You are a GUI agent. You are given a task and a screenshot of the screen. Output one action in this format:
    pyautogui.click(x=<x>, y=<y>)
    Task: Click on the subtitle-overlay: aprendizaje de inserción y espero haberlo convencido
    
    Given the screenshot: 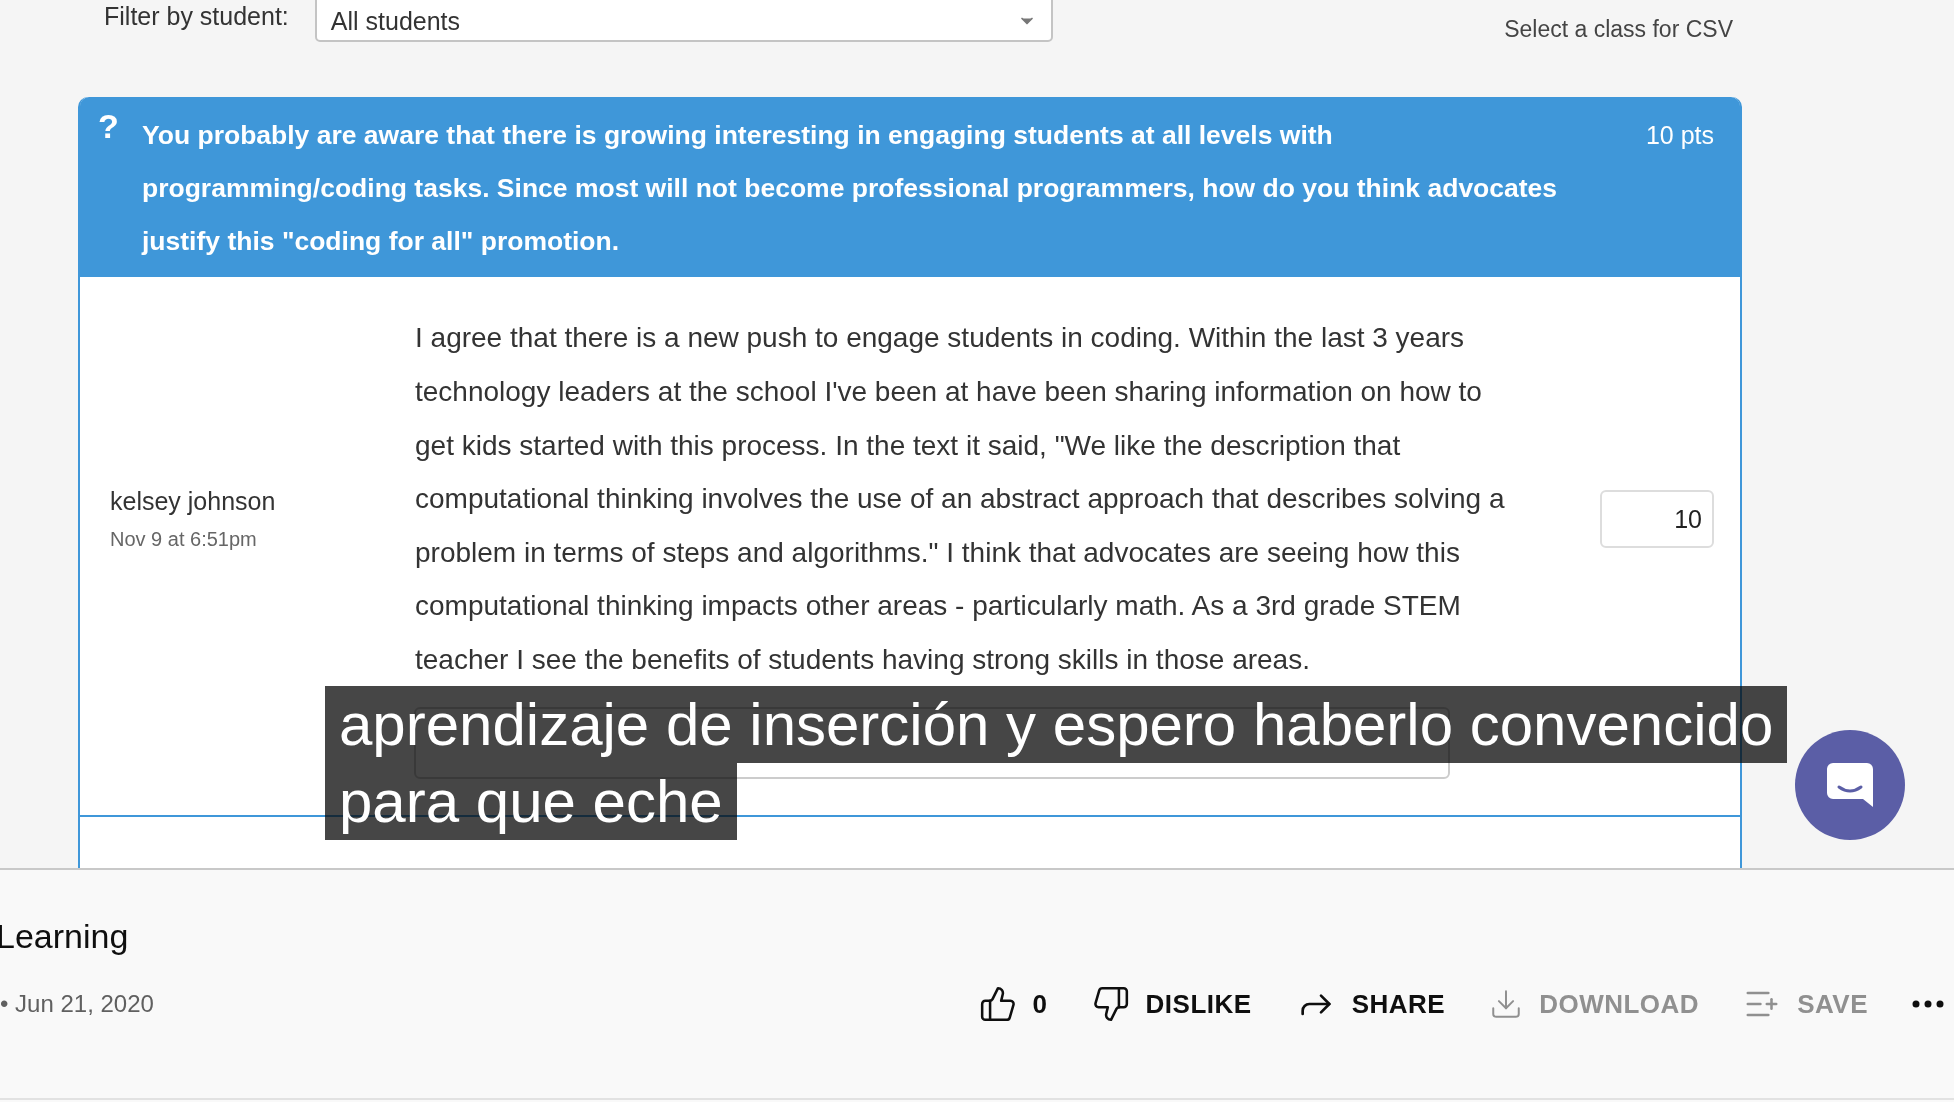 What is the action you would take?
    pyautogui.click(x=1056, y=724)
    